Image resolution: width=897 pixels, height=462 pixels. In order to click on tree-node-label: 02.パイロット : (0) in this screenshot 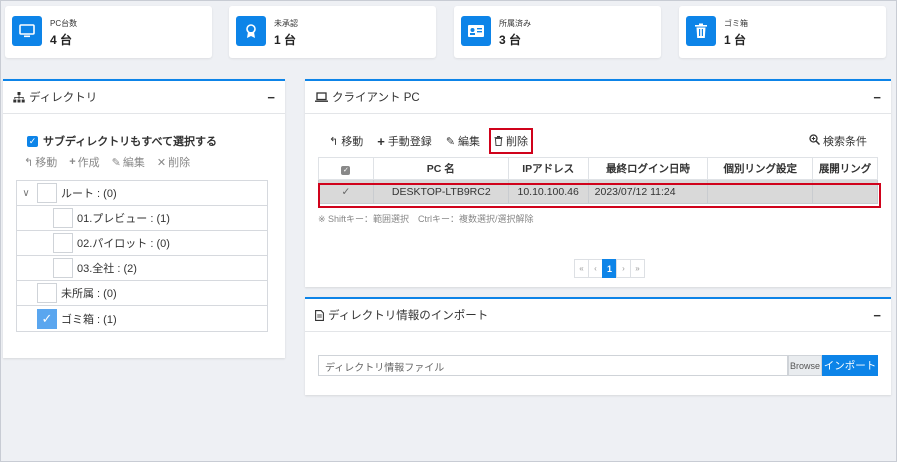, I will do `click(123, 244)`.